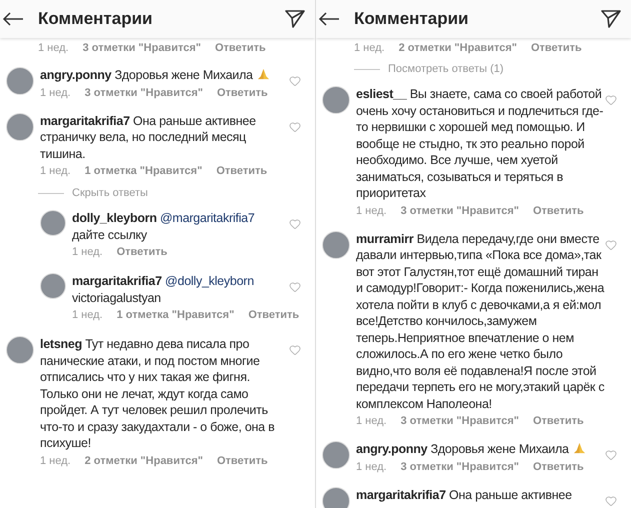 The width and height of the screenshot is (631, 508). What do you see at coordinates (480, 144) in the screenshot?
I see `comment-text: esliest__ Вы знаете, сама со своей работой очень хочу остановиться и подлечиться где-то нервишки с хорошей мед помощью. И вообще не стыдно, тк это реально порой необходимо. Все лучше, чем хуетой заниматься, созываться и теряться в приоритетах` at bounding box center [480, 144].